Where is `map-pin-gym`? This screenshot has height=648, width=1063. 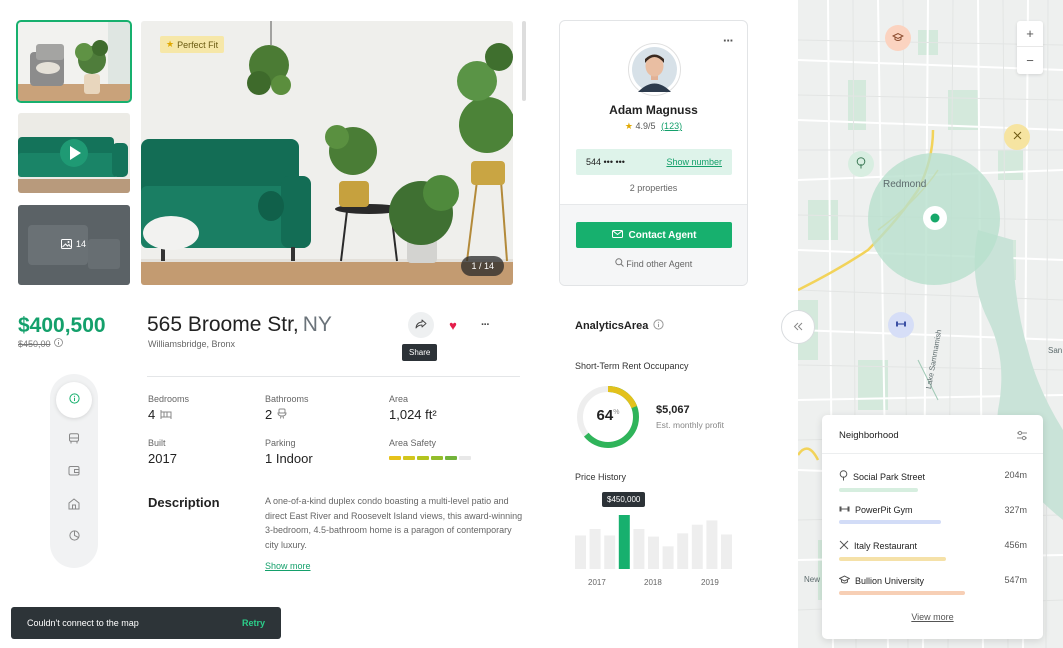 map-pin-gym is located at coordinates (901, 325).